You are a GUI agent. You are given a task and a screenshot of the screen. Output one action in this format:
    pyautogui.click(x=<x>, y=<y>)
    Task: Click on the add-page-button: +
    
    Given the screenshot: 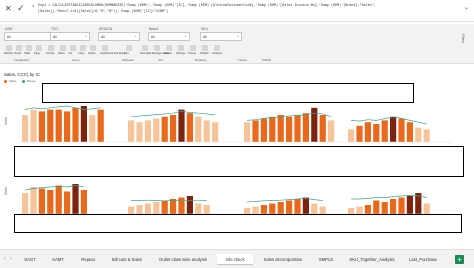 What is the action you would take?
    pyautogui.click(x=459, y=259)
    